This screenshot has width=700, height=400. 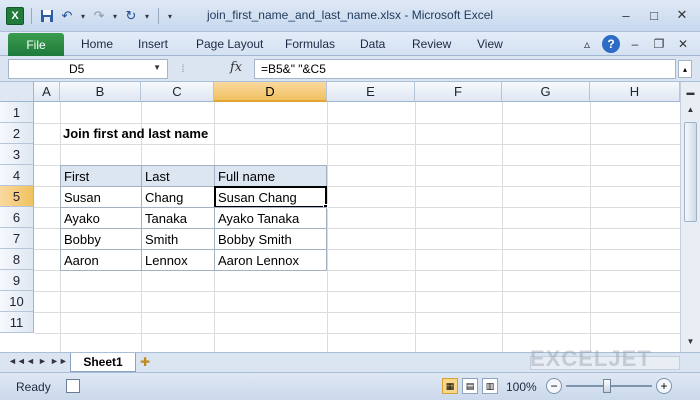 What do you see at coordinates (659, 44) in the screenshot?
I see `doc-restore-button: ❐` at bounding box center [659, 44].